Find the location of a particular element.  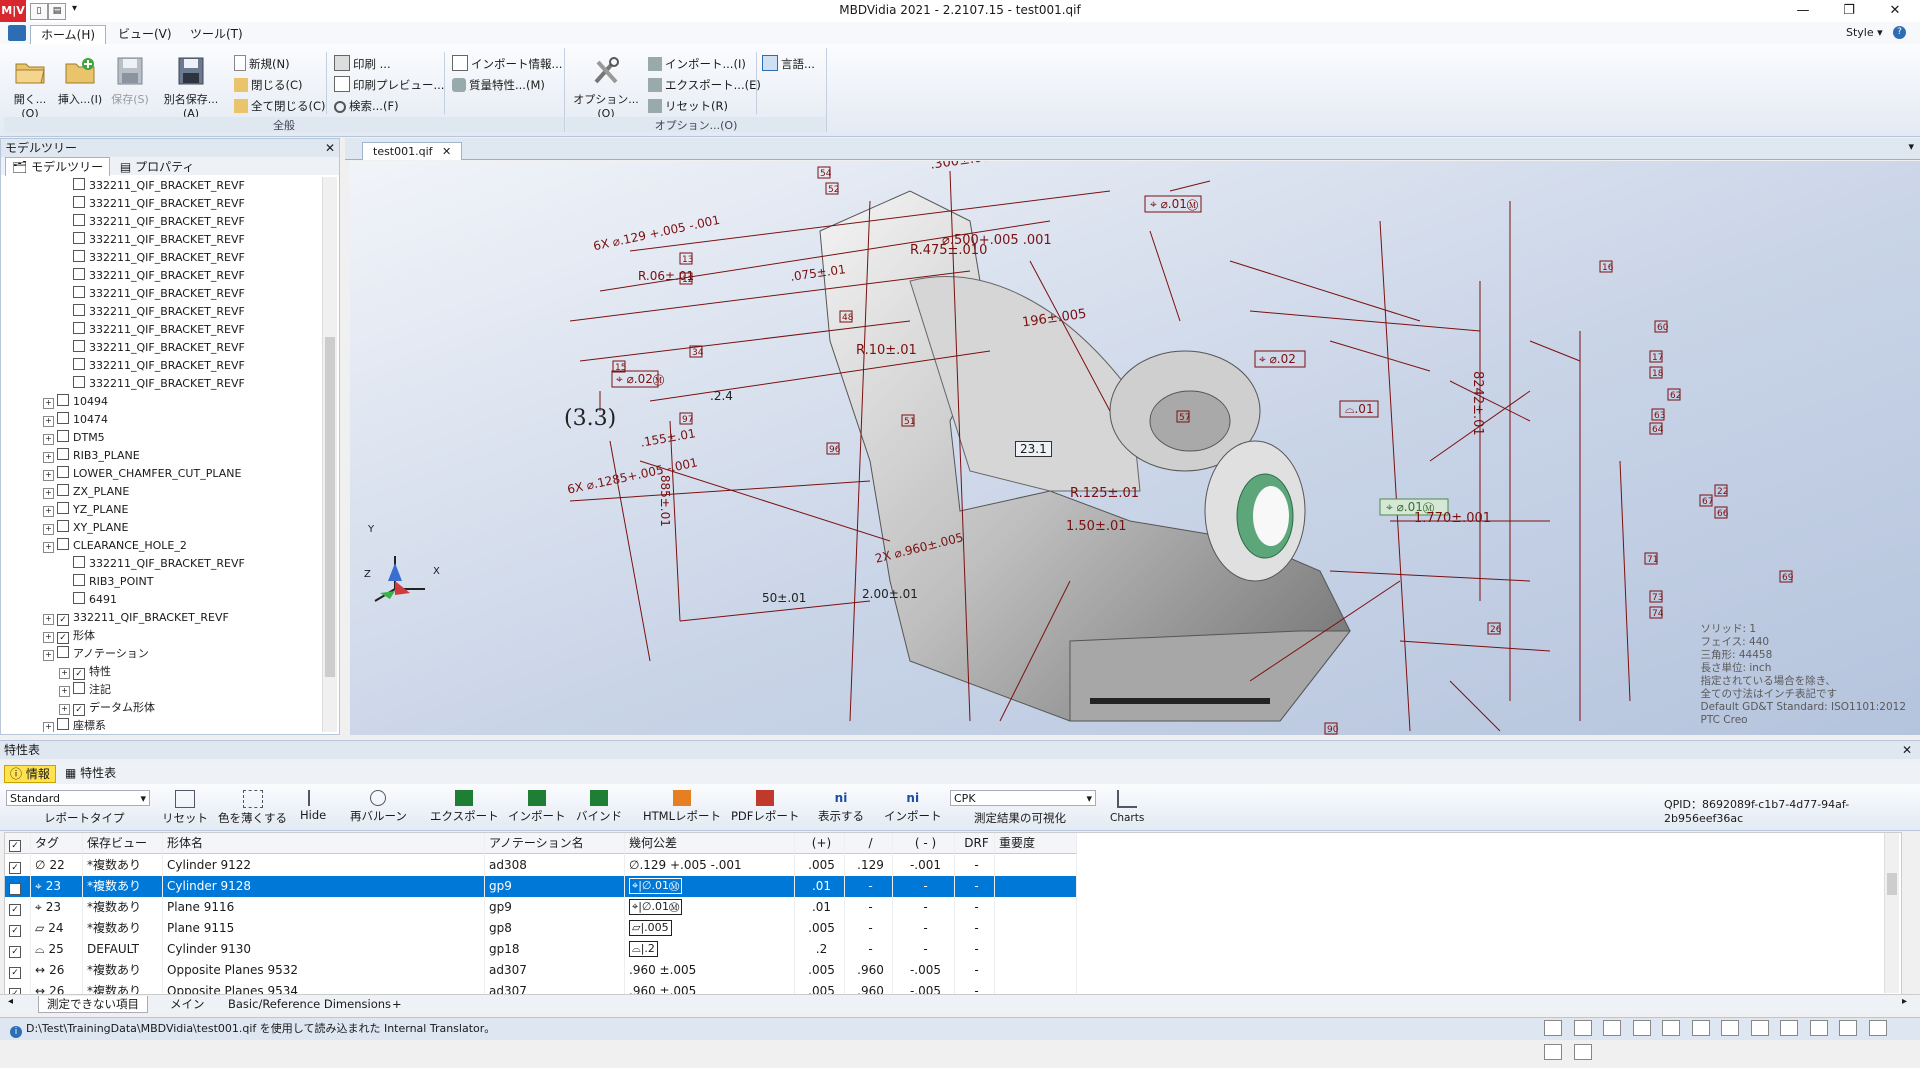

header-gdt: 幾何公差 is located at coordinates (710, 843).